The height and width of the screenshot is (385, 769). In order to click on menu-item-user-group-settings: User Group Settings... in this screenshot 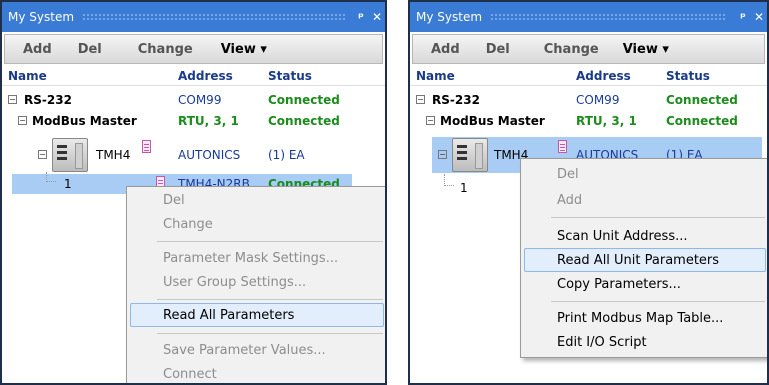, I will do `click(256, 283)`.